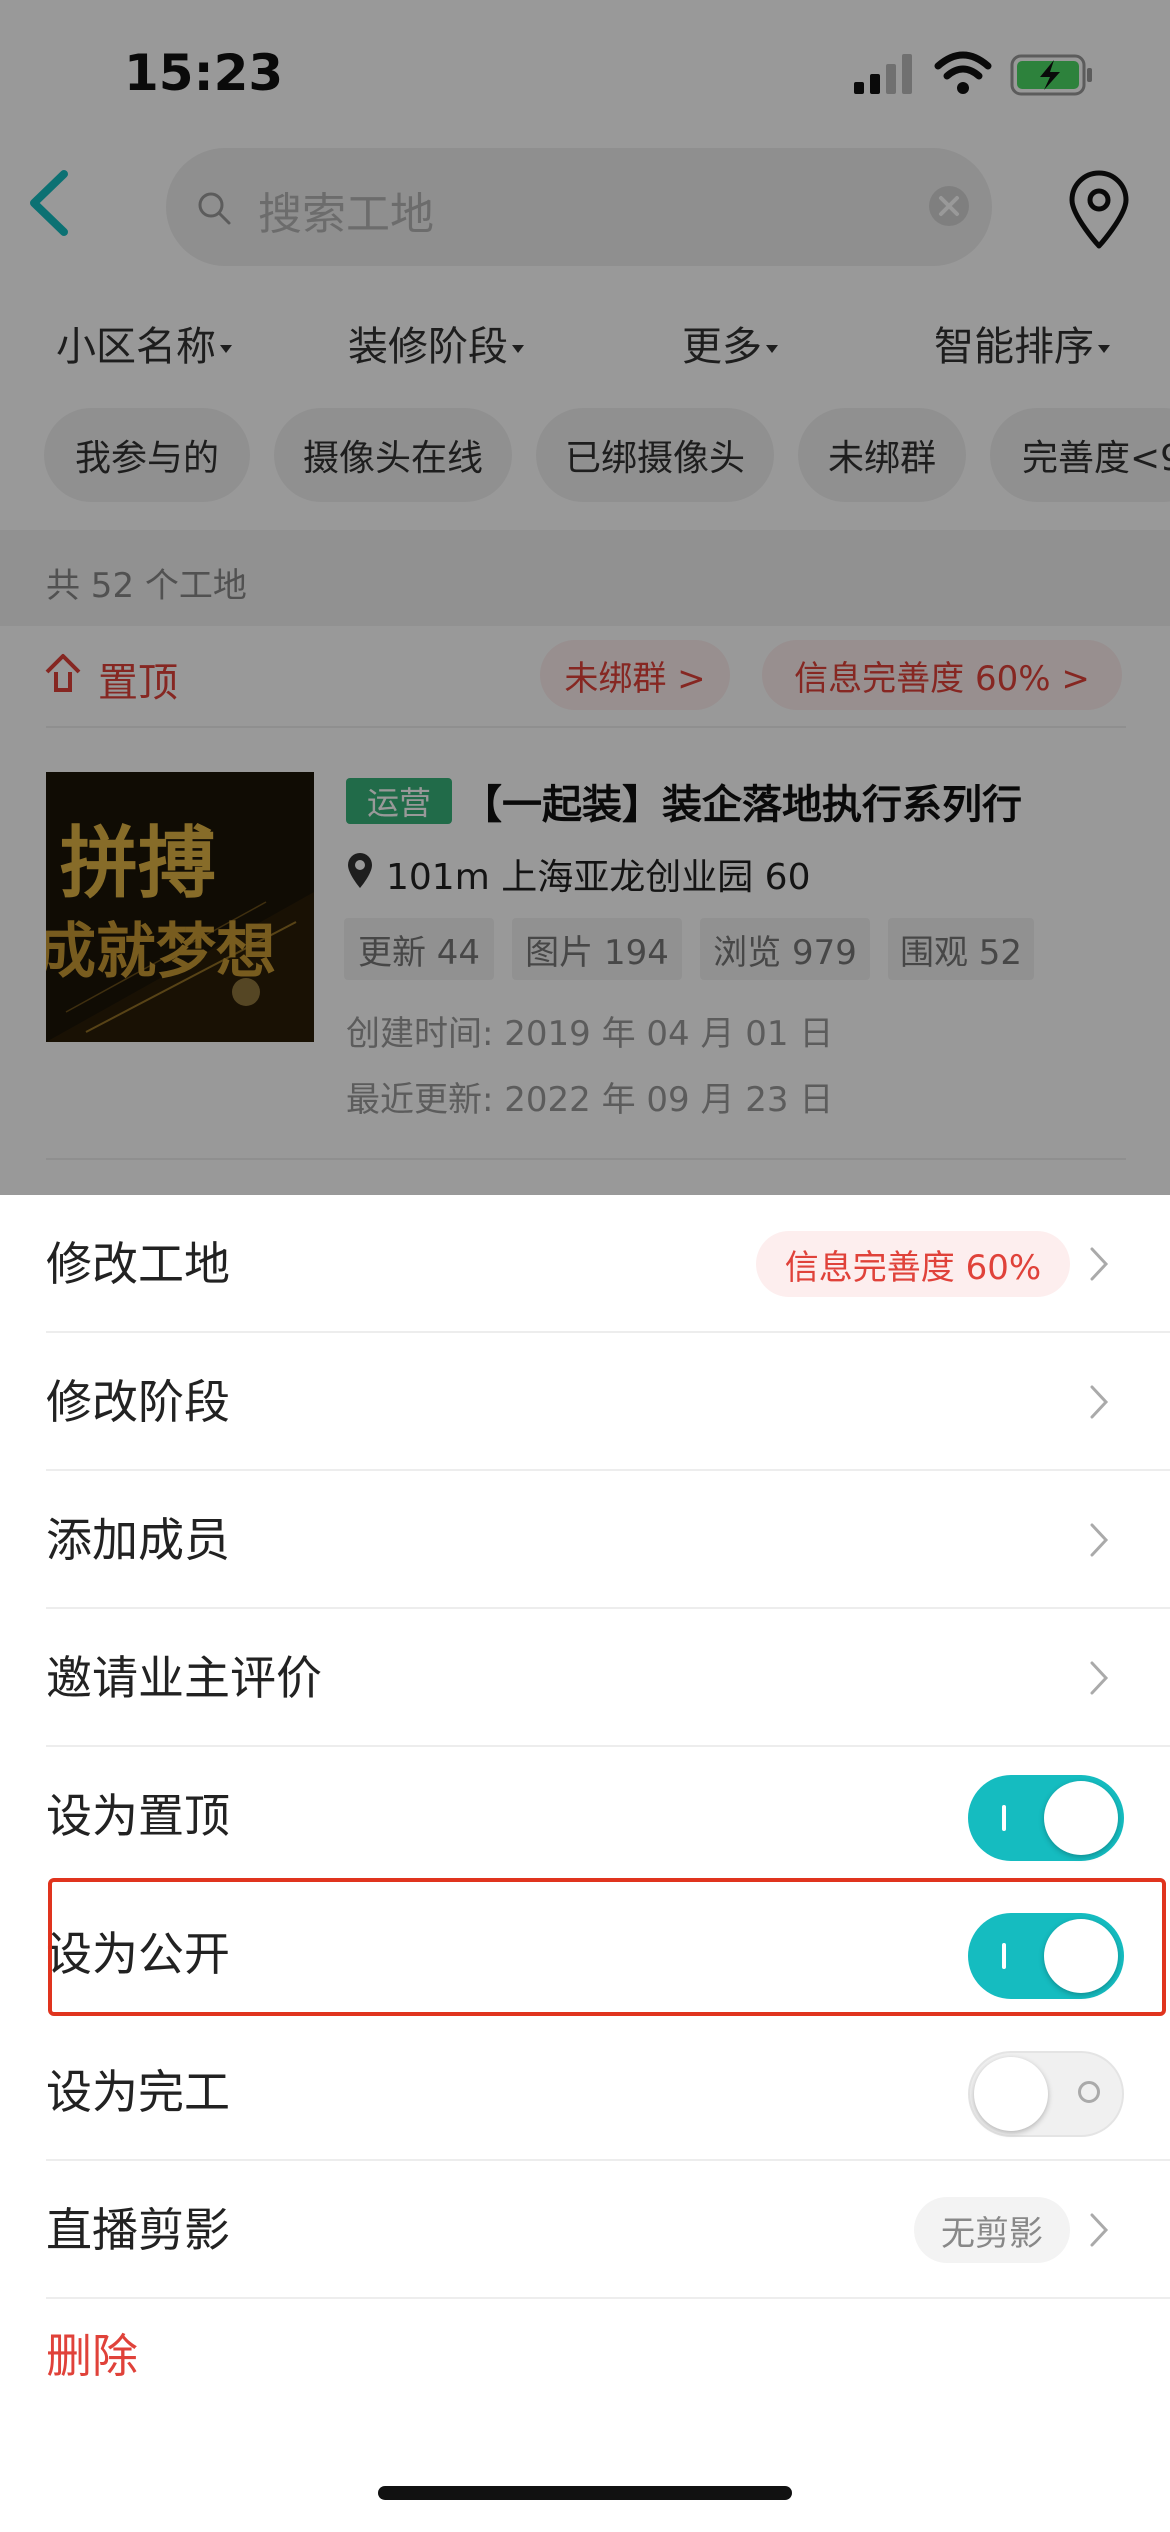 Image resolution: width=1170 pixels, height=2532 pixels. Describe the element at coordinates (184, 1678) in the screenshot. I see `row-label: 邀请业主评价` at that location.